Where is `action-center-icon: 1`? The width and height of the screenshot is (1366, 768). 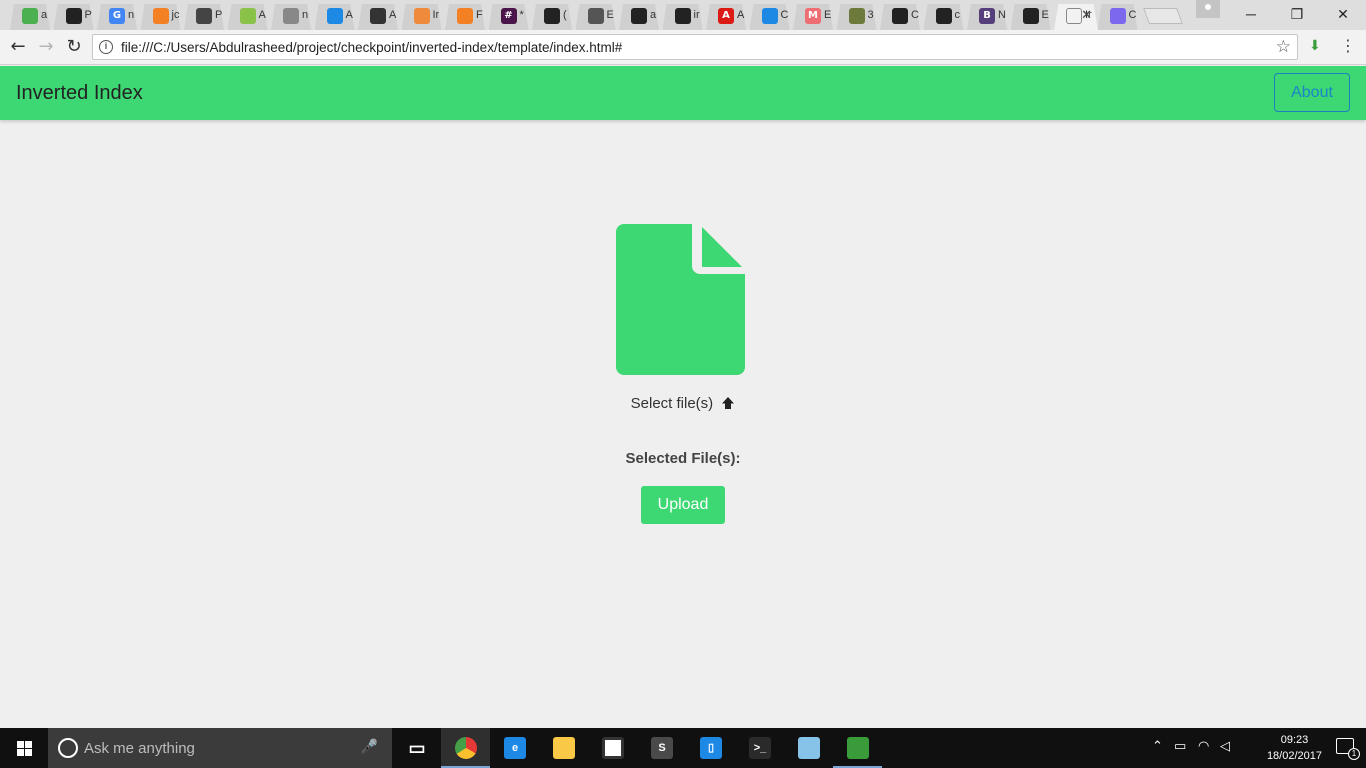
action-center-icon: 1 is located at coordinates (1348, 749).